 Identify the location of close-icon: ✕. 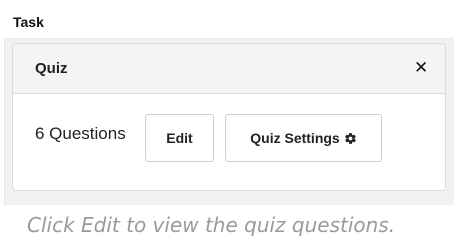
(421, 67).